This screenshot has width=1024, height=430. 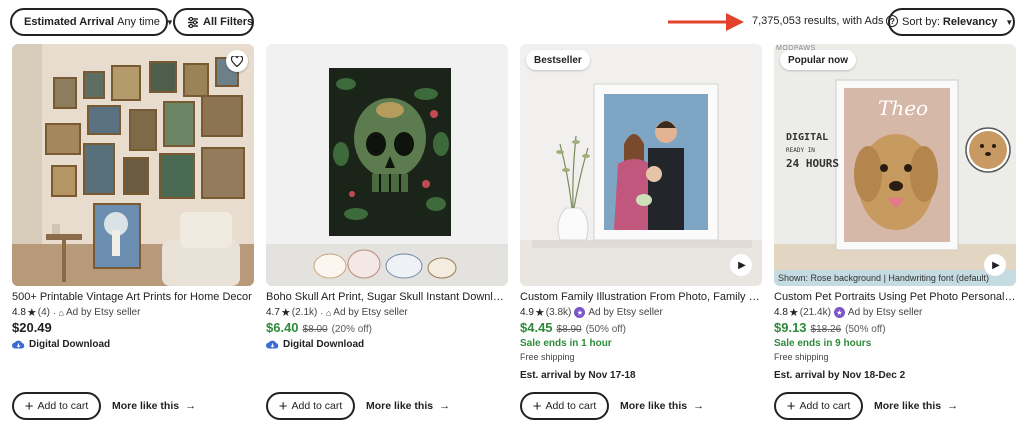 What do you see at coordinates (527, 312) in the screenshot?
I see `rating-value: 4.9` at bounding box center [527, 312].